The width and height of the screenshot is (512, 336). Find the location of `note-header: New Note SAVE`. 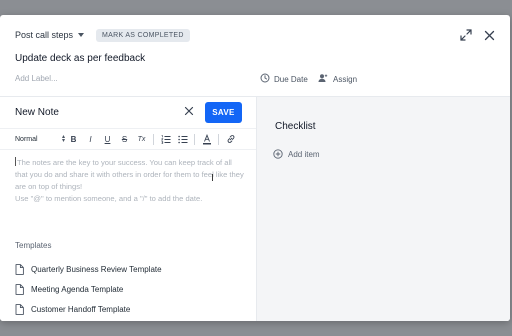

note-header: New Note SAVE is located at coordinates (128, 112).